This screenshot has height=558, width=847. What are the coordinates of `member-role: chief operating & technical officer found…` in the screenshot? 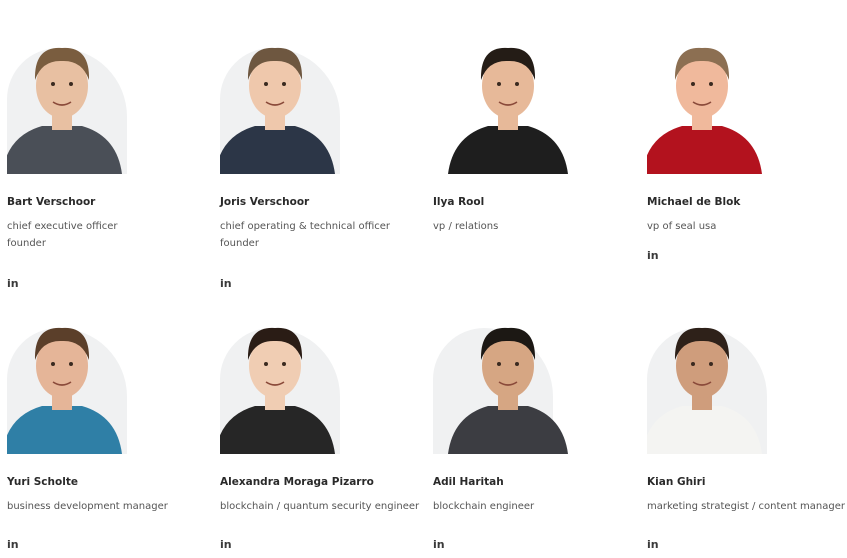 It's located at (323, 235).